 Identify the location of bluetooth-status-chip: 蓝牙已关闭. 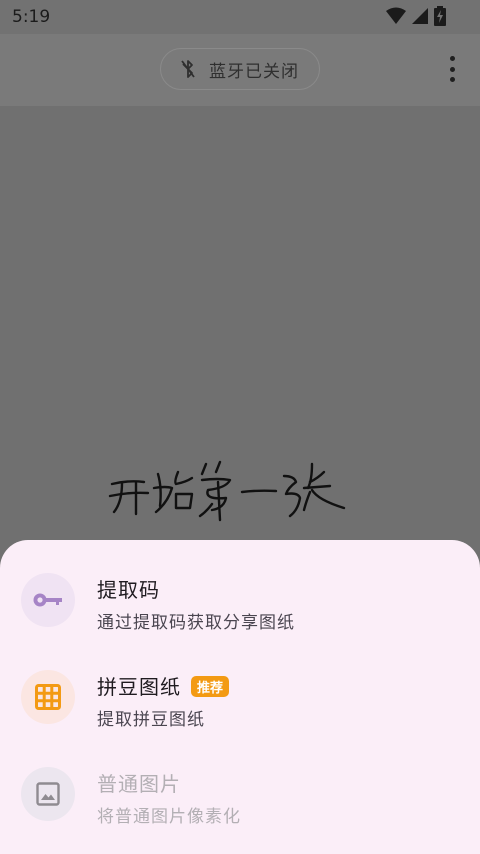
(240, 69).